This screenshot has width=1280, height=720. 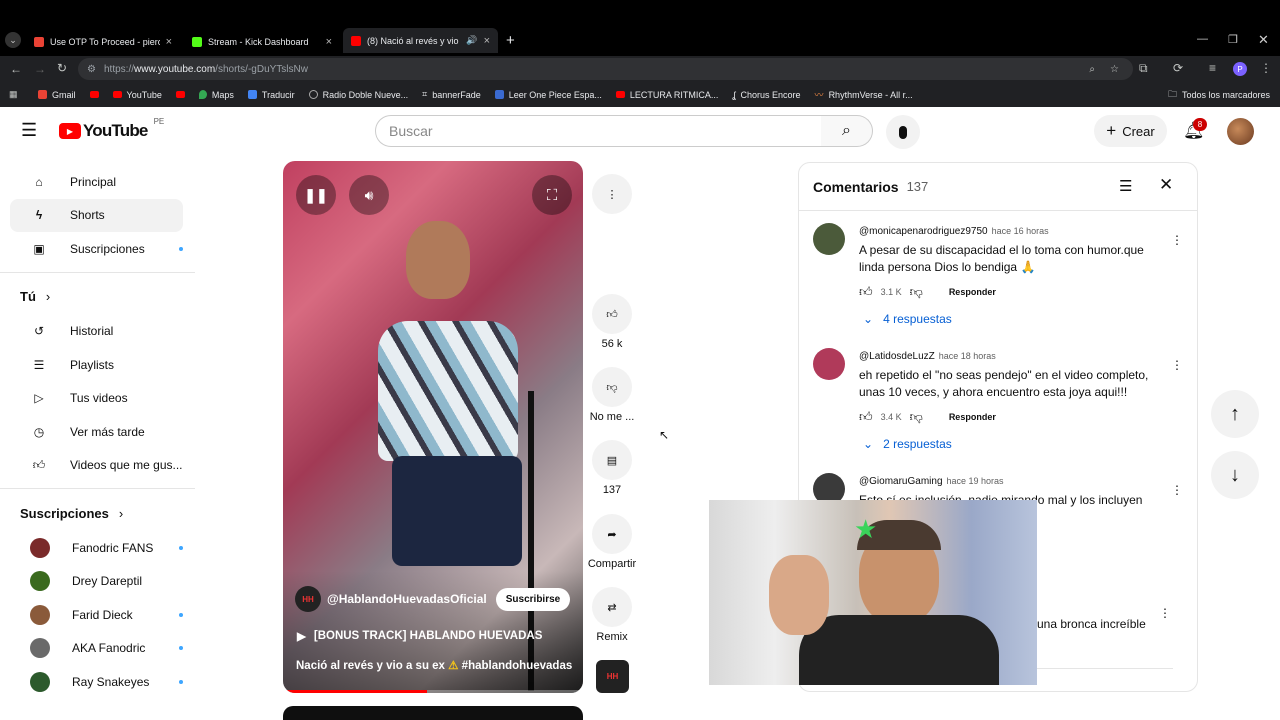 What do you see at coordinates (533, 599) in the screenshot?
I see `subscribe-button: Suscribirse` at bounding box center [533, 599].